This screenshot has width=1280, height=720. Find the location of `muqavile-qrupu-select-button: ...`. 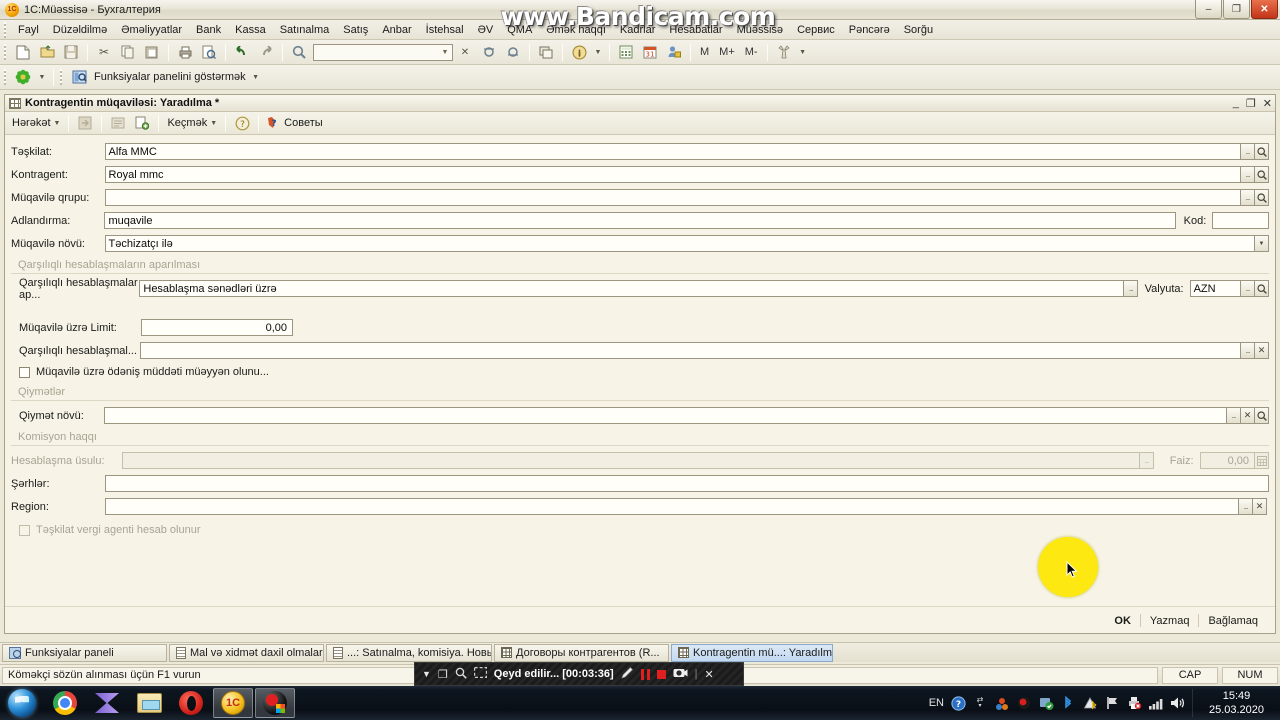

muqavile-qrupu-select-button: ... is located at coordinates (1248, 197).